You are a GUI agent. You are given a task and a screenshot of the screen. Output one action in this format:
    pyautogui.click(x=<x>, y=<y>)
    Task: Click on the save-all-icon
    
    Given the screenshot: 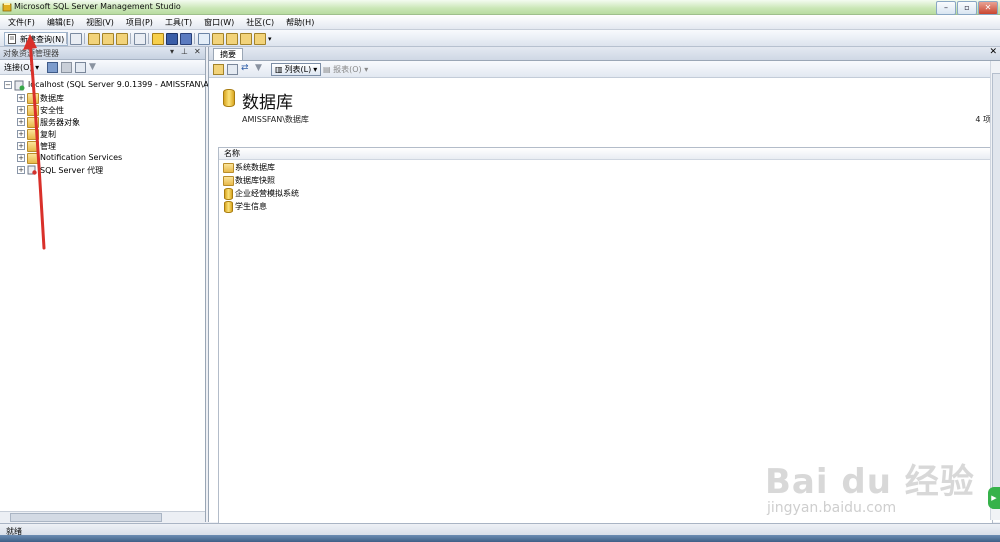 What is the action you would take?
    pyautogui.click(x=186, y=39)
    